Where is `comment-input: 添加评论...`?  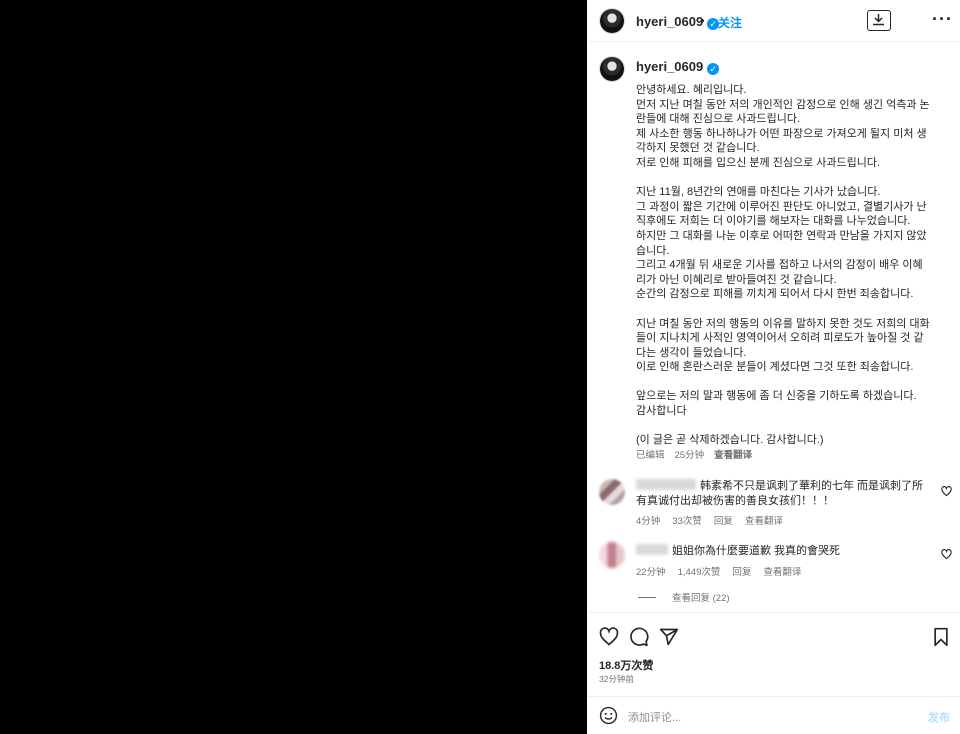 comment-input: 添加评论... is located at coordinates (654, 717).